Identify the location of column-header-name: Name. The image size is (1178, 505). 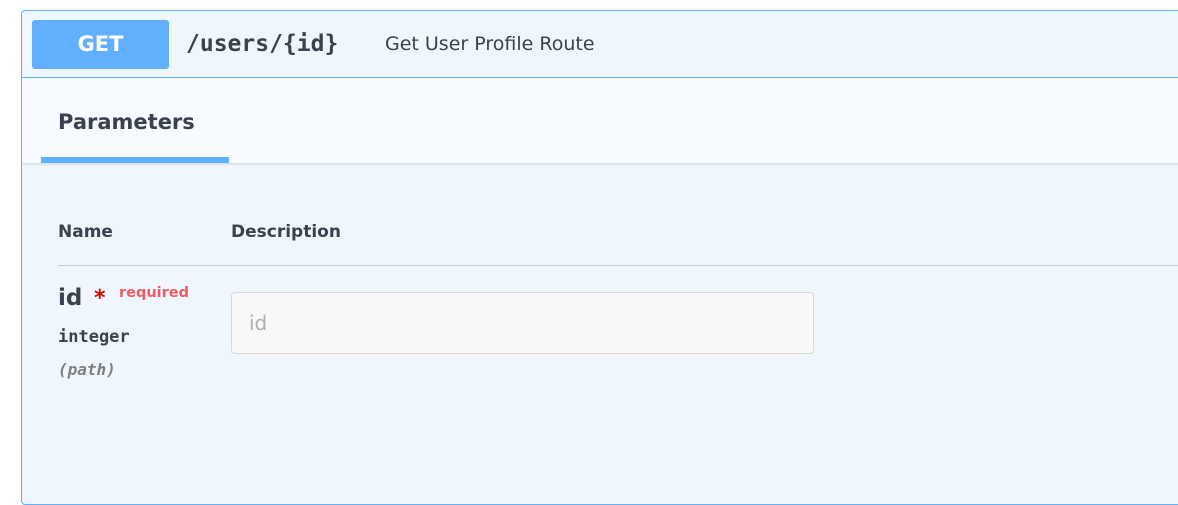
(85, 232).